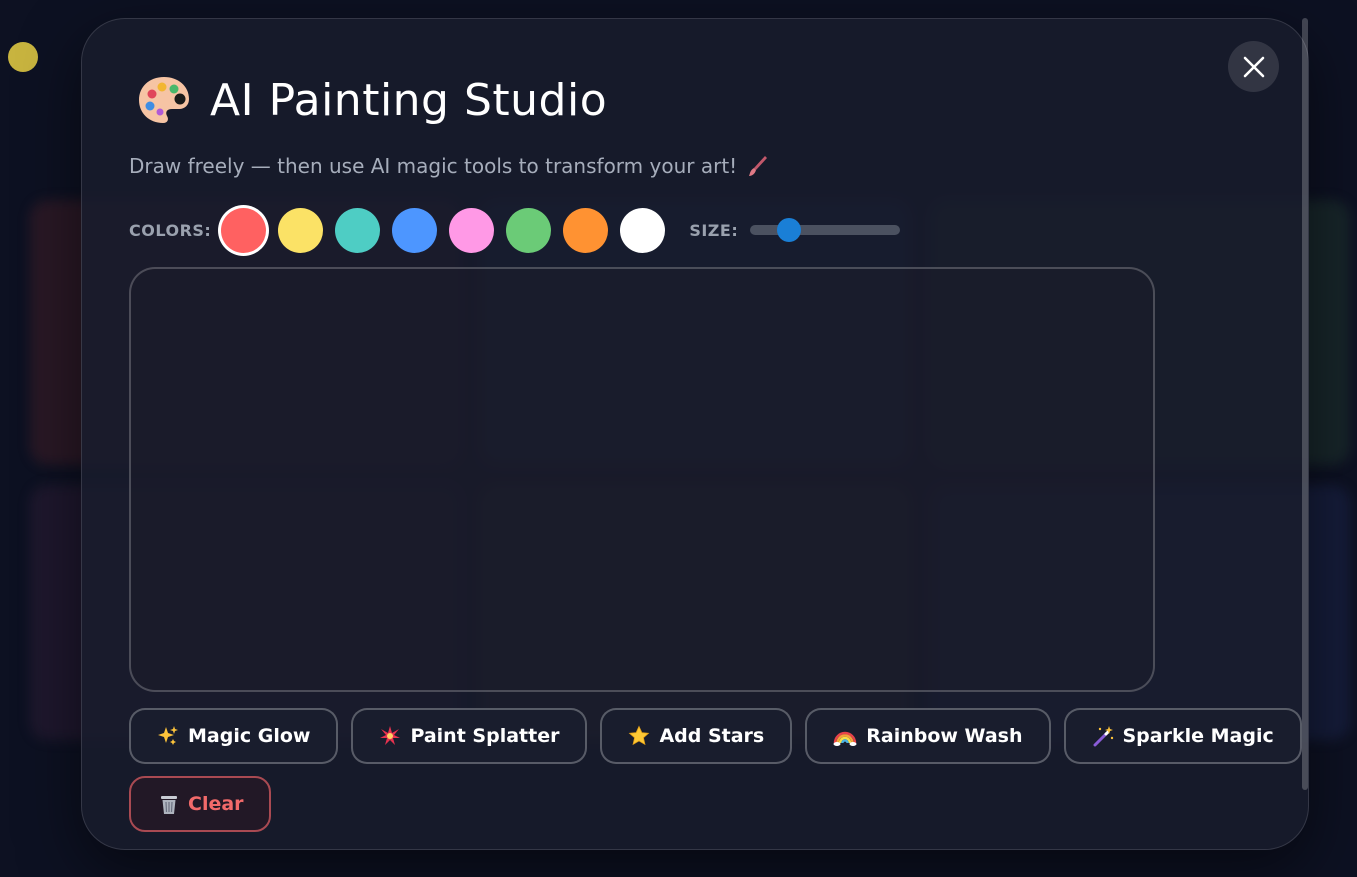 The width and height of the screenshot is (1357, 877). What do you see at coordinates (168, 735) in the screenshot?
I see `sparkles-icon` at bounding box center [168, 735].